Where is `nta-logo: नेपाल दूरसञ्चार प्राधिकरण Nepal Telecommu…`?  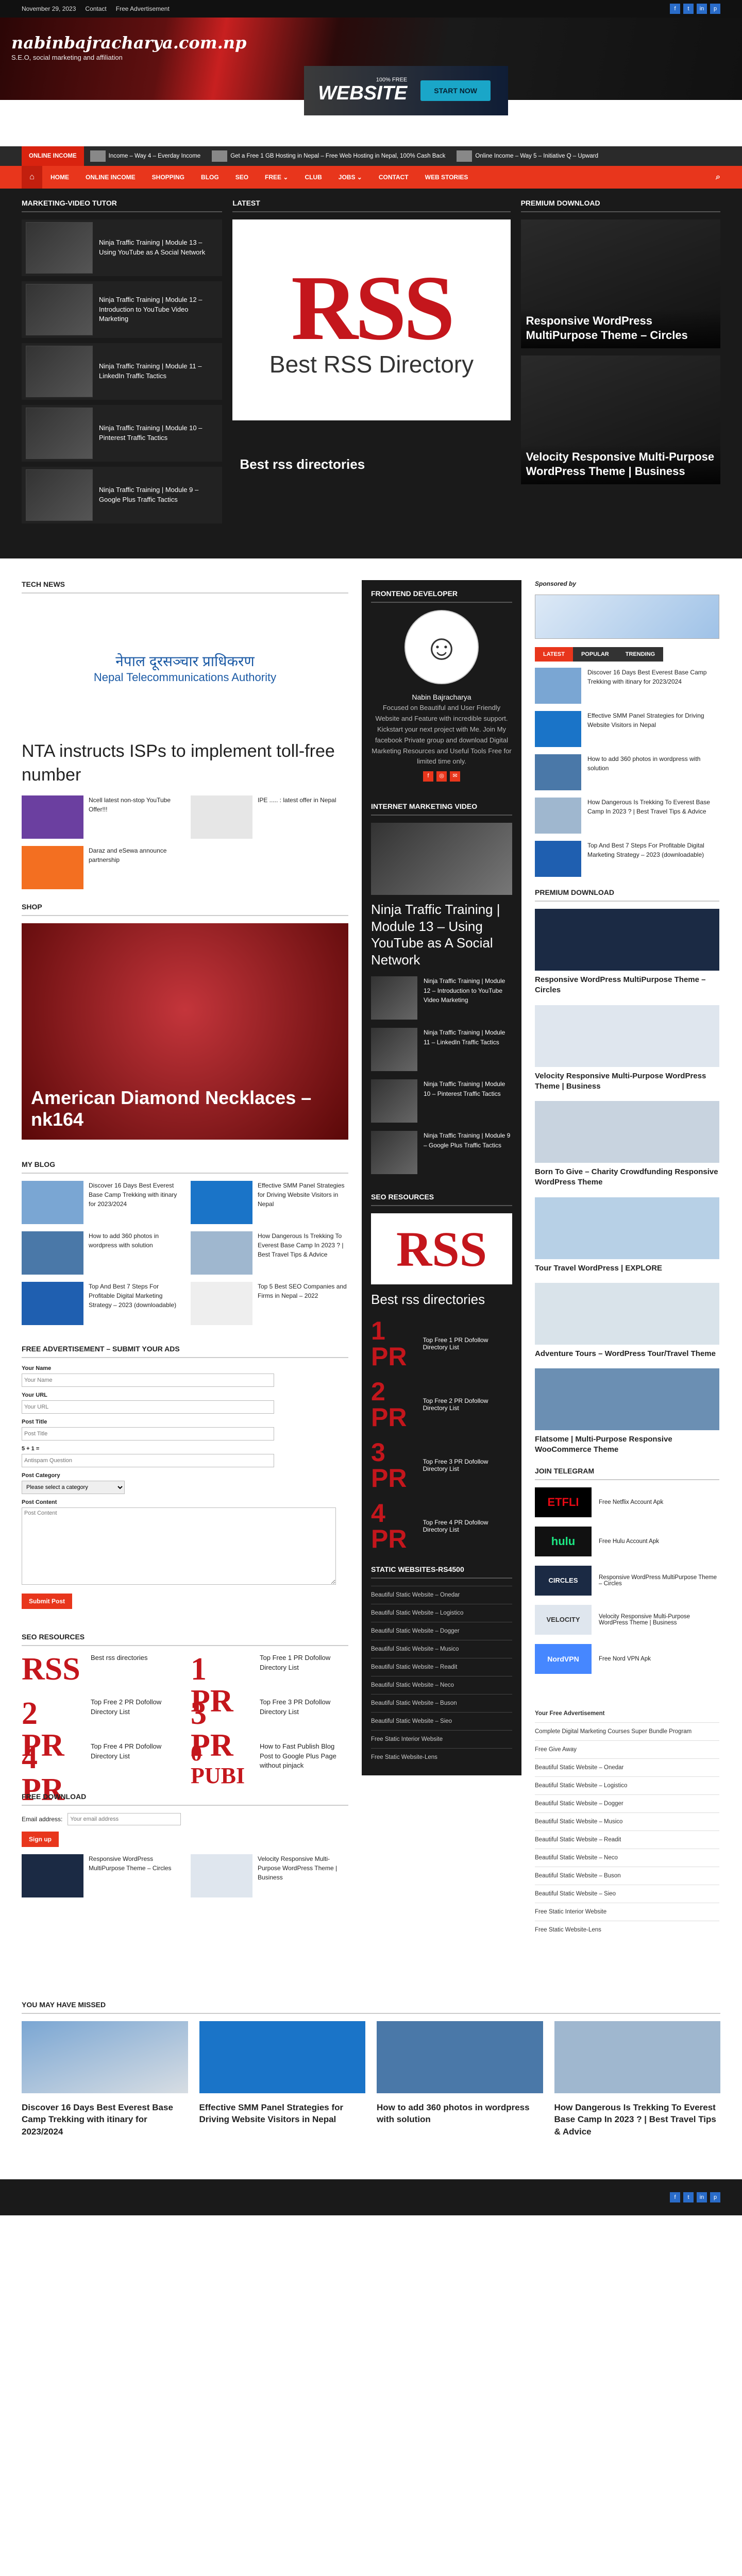 nta-logo: नेपाल दूरसञ्चार प्राधिकरण Nepal Telecommu… is located at coordinates (185, 668).